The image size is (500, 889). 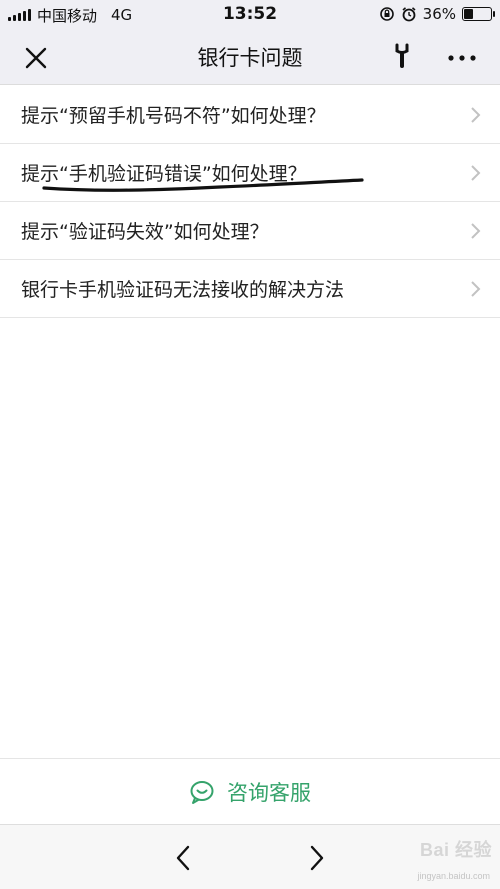 I want to click on watermark-url: jingyan.baidu.com, so click(x=453, y=876).